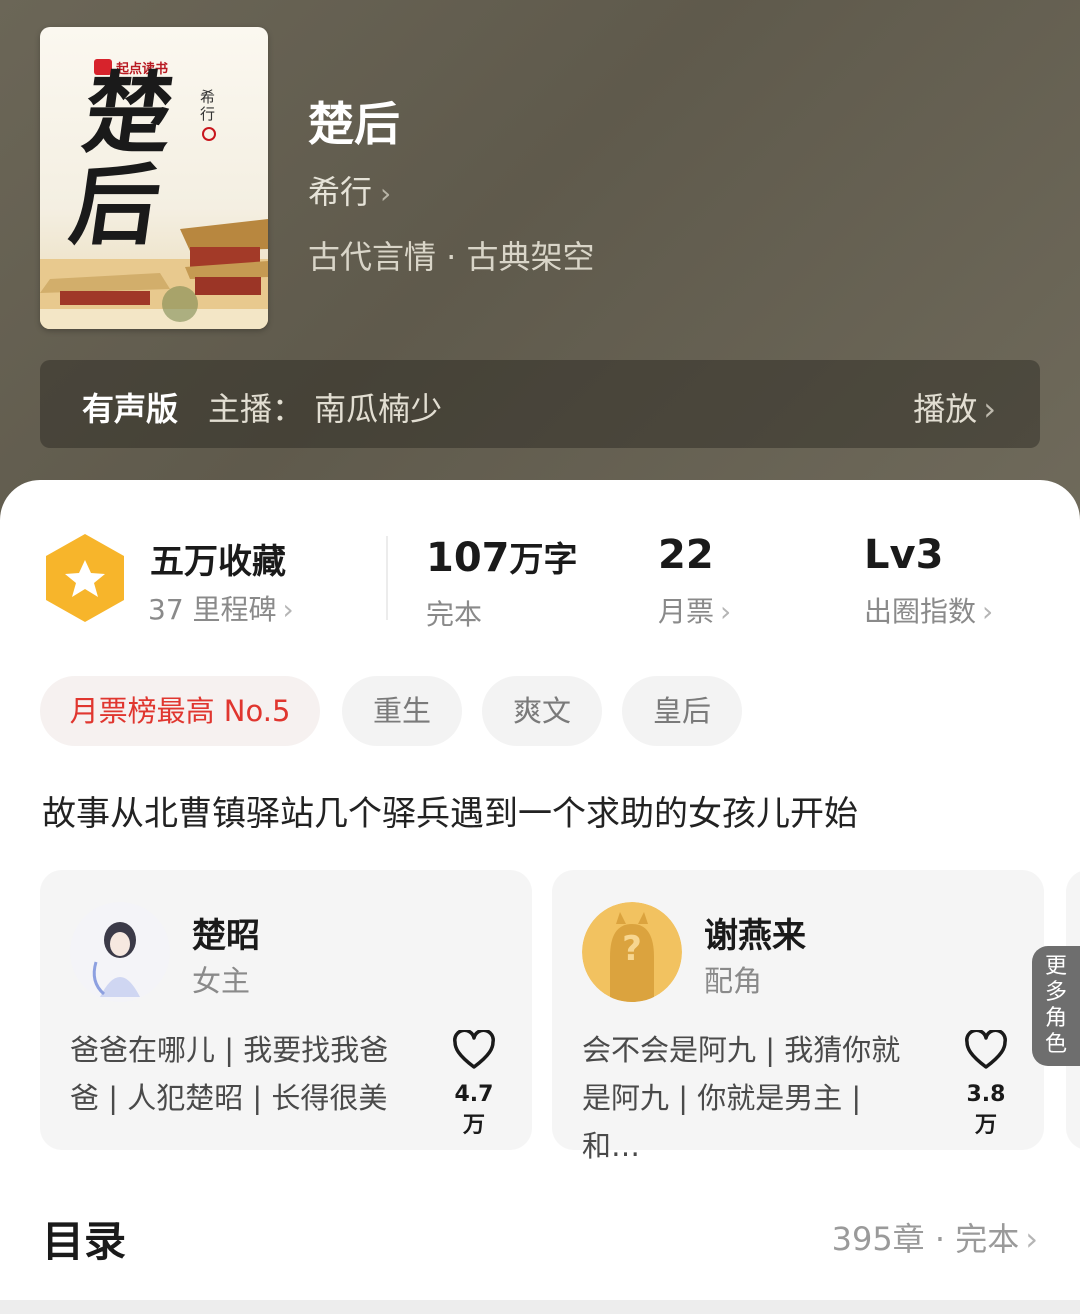 The height and width of the screenshot is (1314, 1080). I want to click on role-name: 谢燕来, so click(755, 936).